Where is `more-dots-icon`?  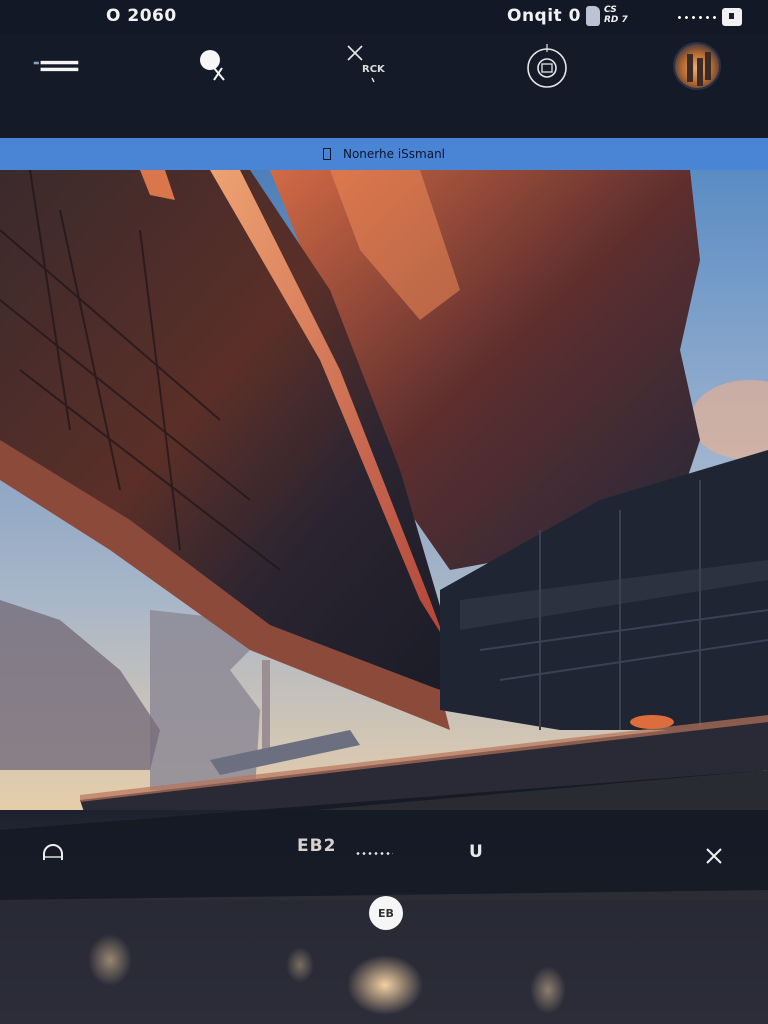
more-dots-icon is located at coordinates (374, 853).